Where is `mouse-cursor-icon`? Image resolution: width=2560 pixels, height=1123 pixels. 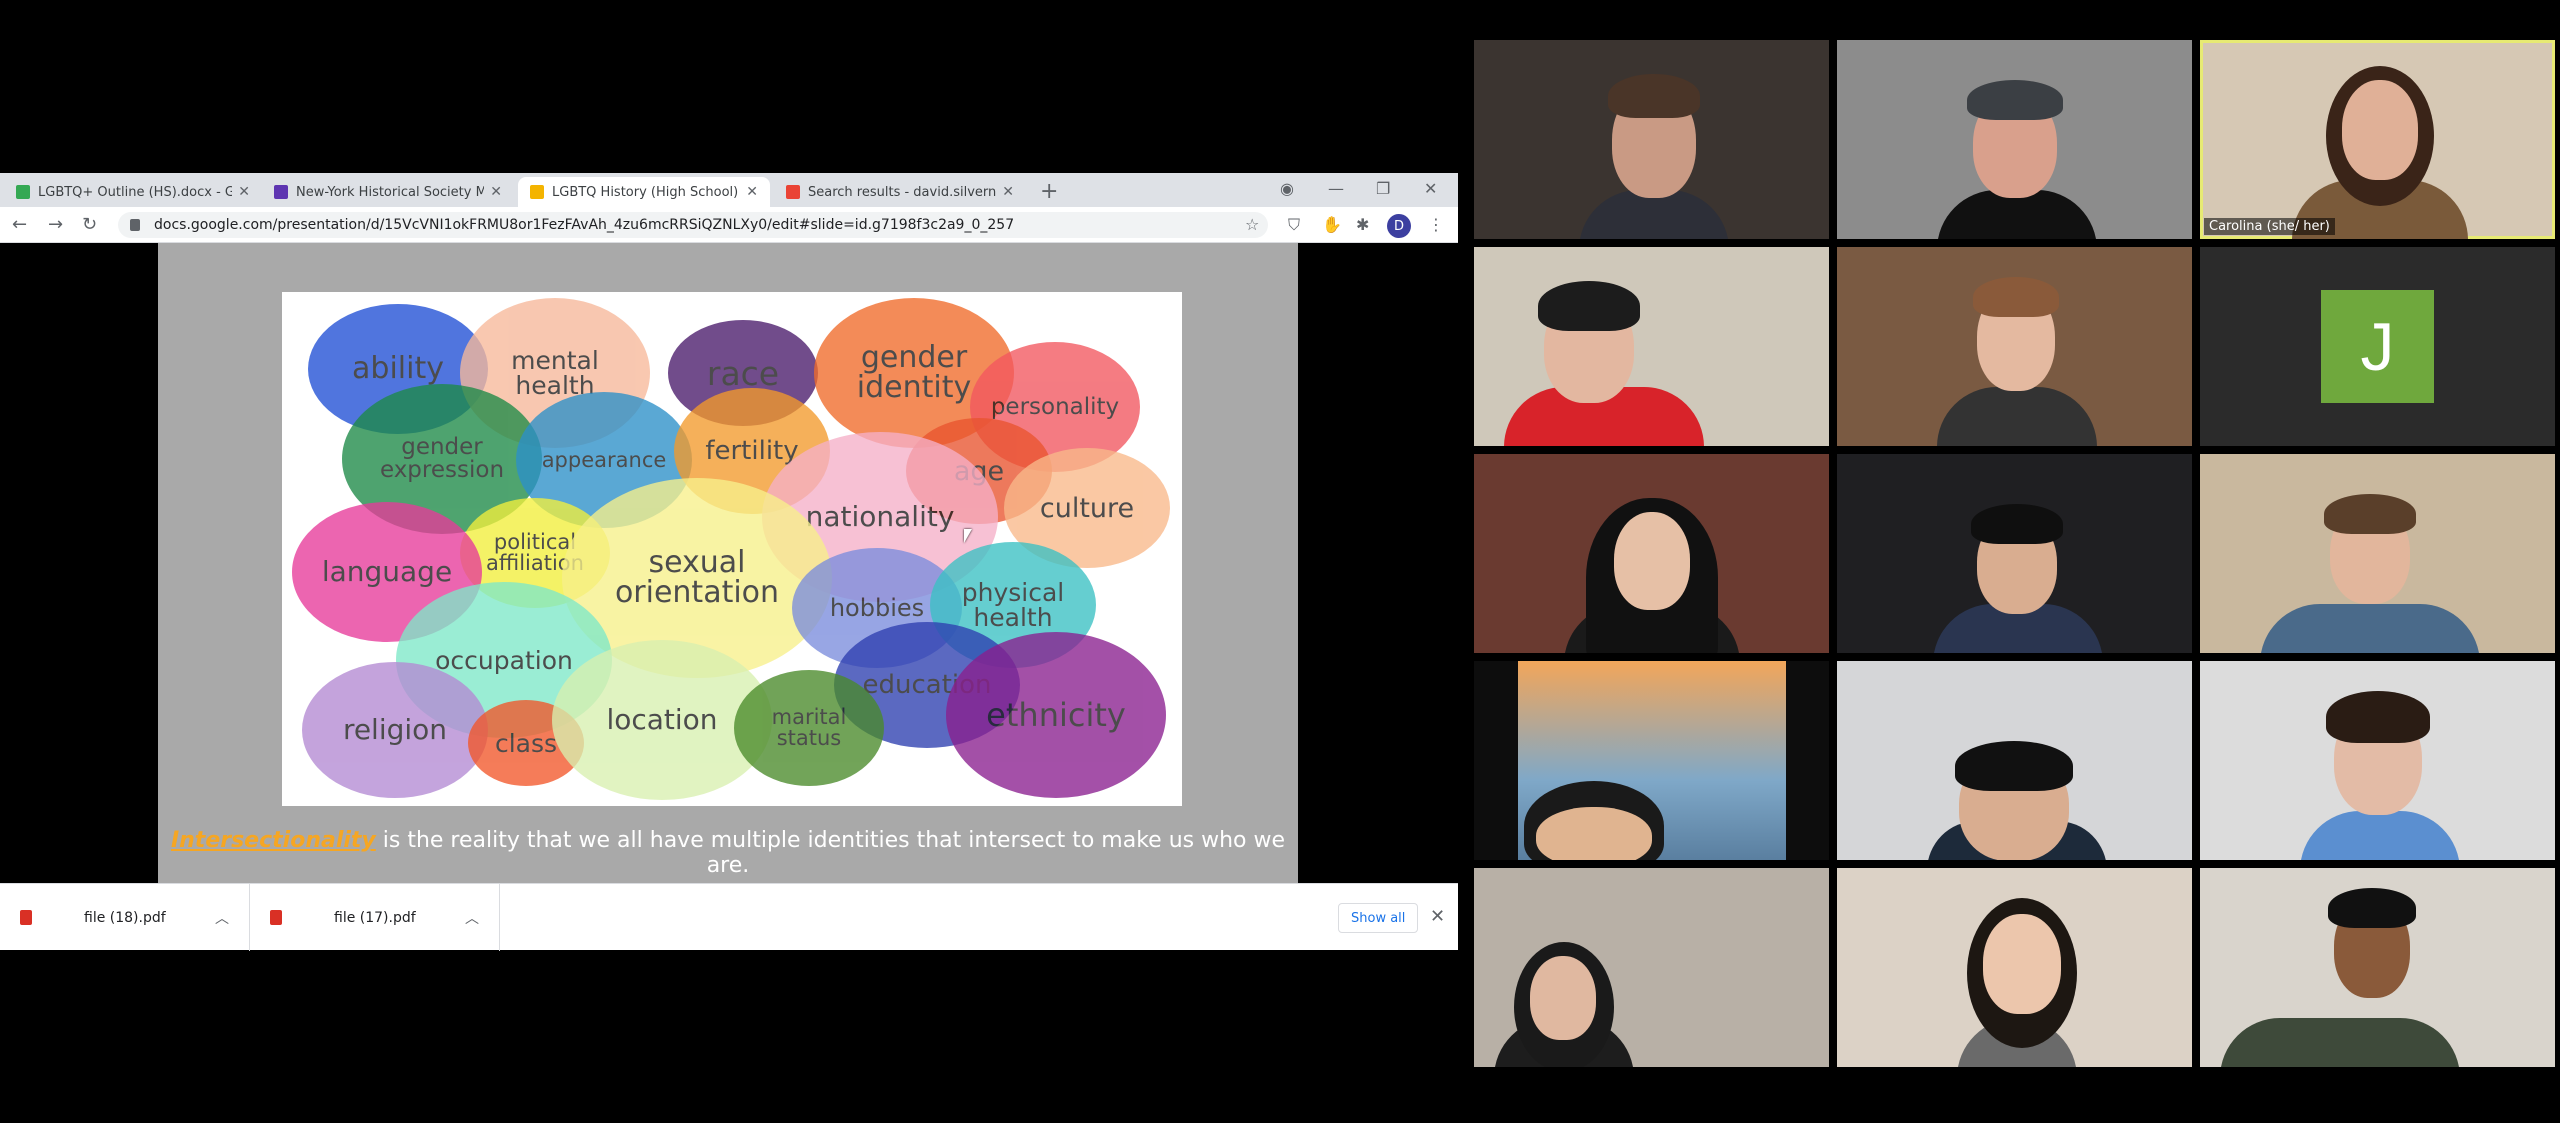
mouse-cursor-icon is located at coordinates (968, 536).